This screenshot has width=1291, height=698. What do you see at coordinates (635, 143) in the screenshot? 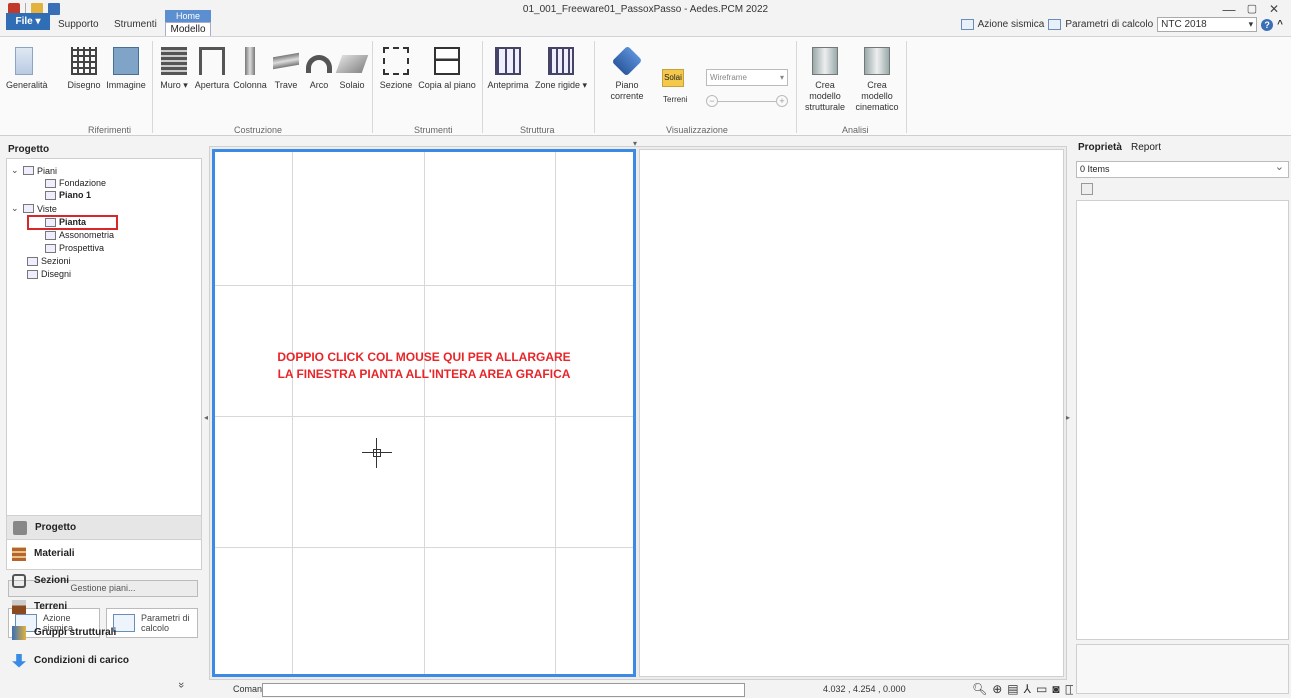
I see `collapse-top-icon: ▾` at bounding box center [635, 143].